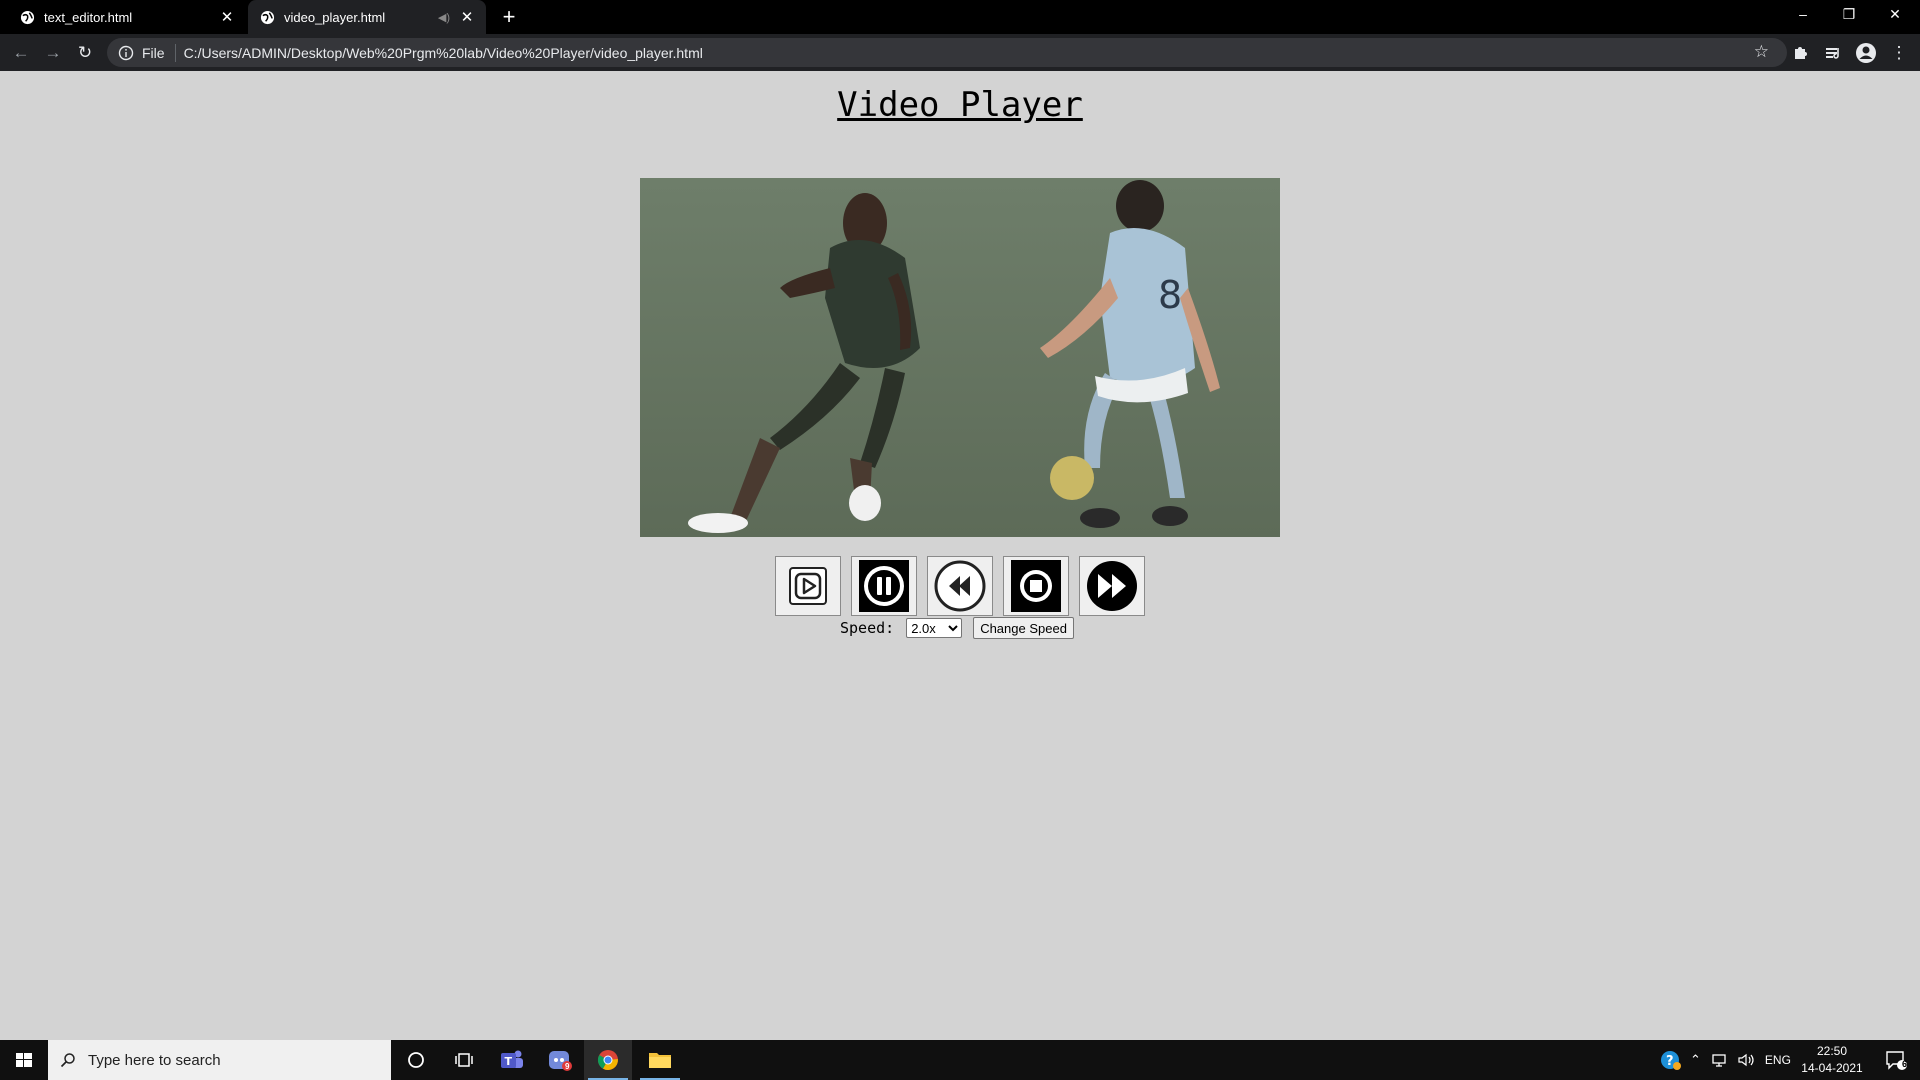  Describe the element at coordinates (567, 1066) in the screenshot. I see `discord-badge: 9` at that location.